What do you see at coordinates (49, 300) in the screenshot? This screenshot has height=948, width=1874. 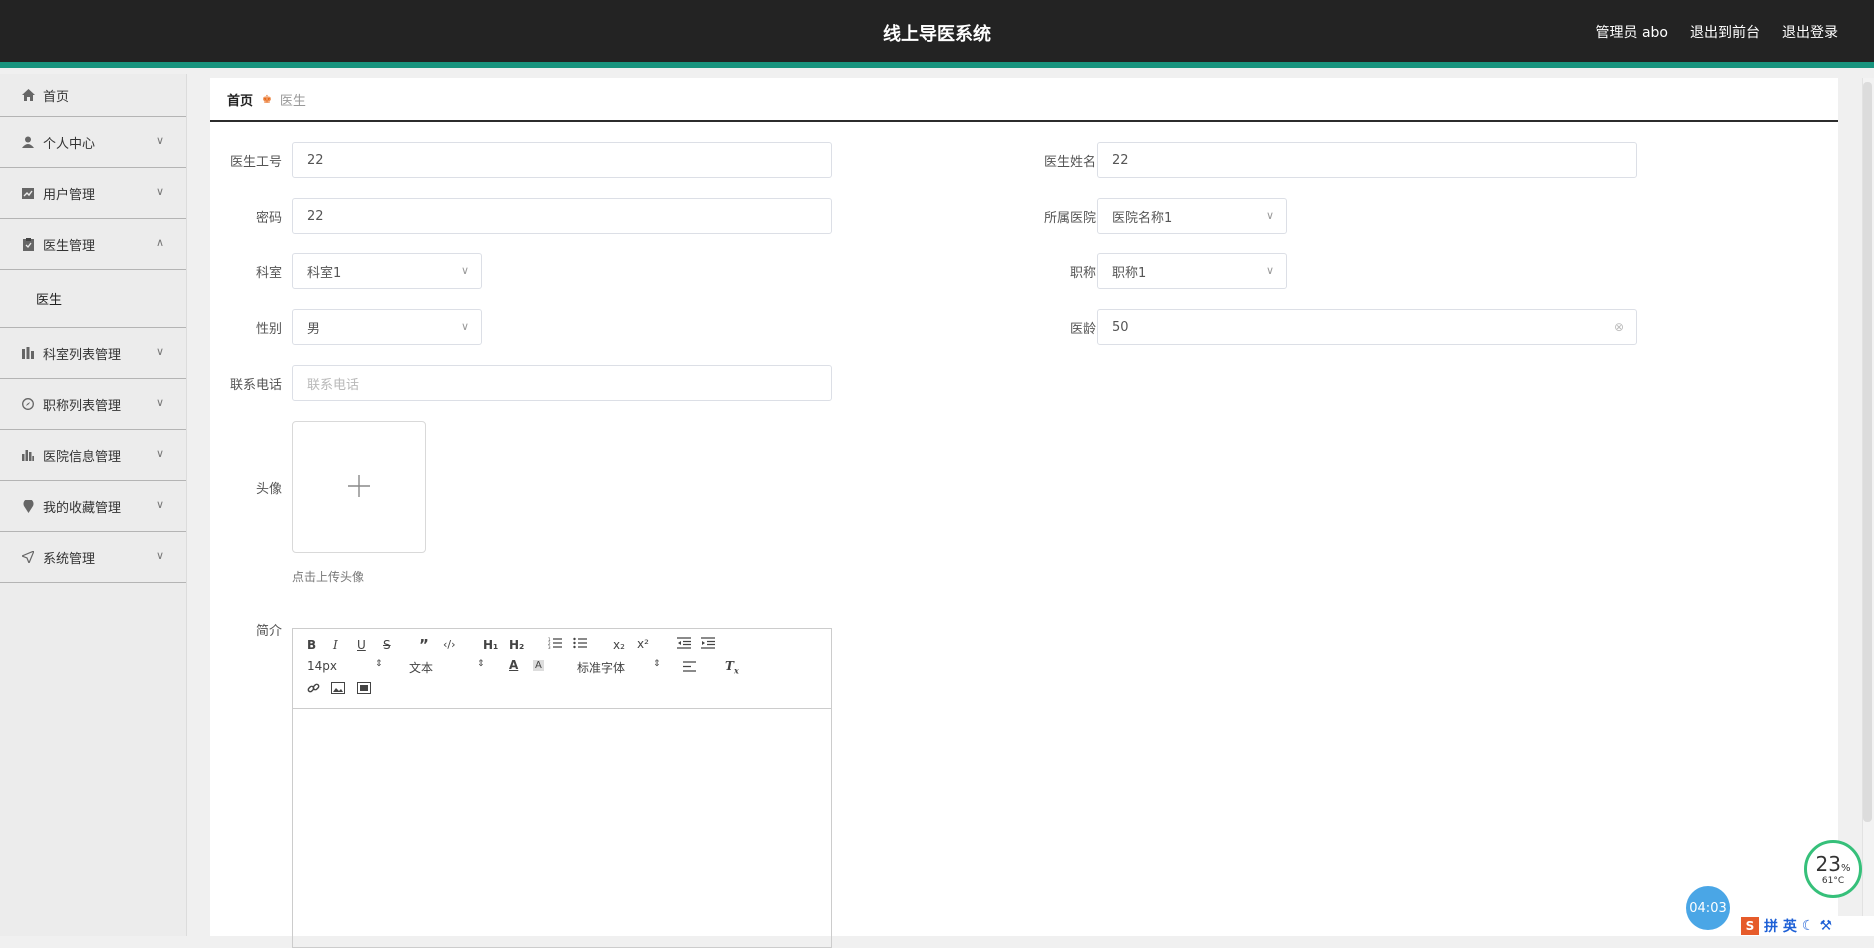 I see `sidebar-subitem-label: 医生` at bounding box center [49, 300].